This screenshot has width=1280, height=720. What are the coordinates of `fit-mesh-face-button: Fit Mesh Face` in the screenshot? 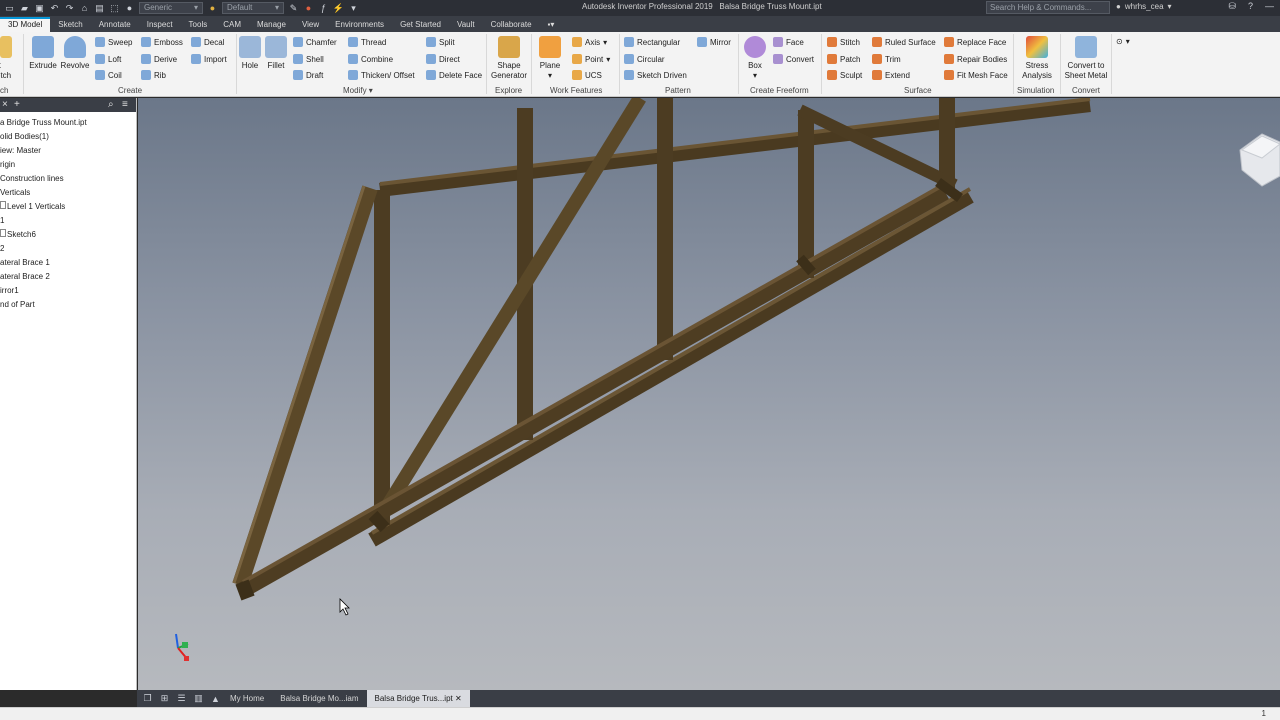 It's located at (976, 75).